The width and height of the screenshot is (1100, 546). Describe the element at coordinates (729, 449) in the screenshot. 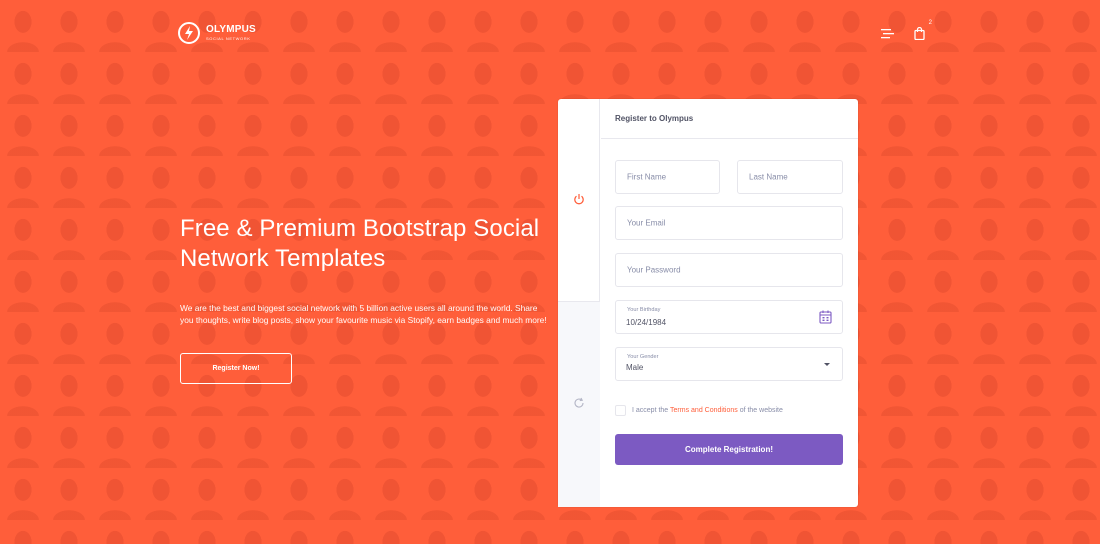

I see `complete-registration-button: Complete Registration!` at that location.